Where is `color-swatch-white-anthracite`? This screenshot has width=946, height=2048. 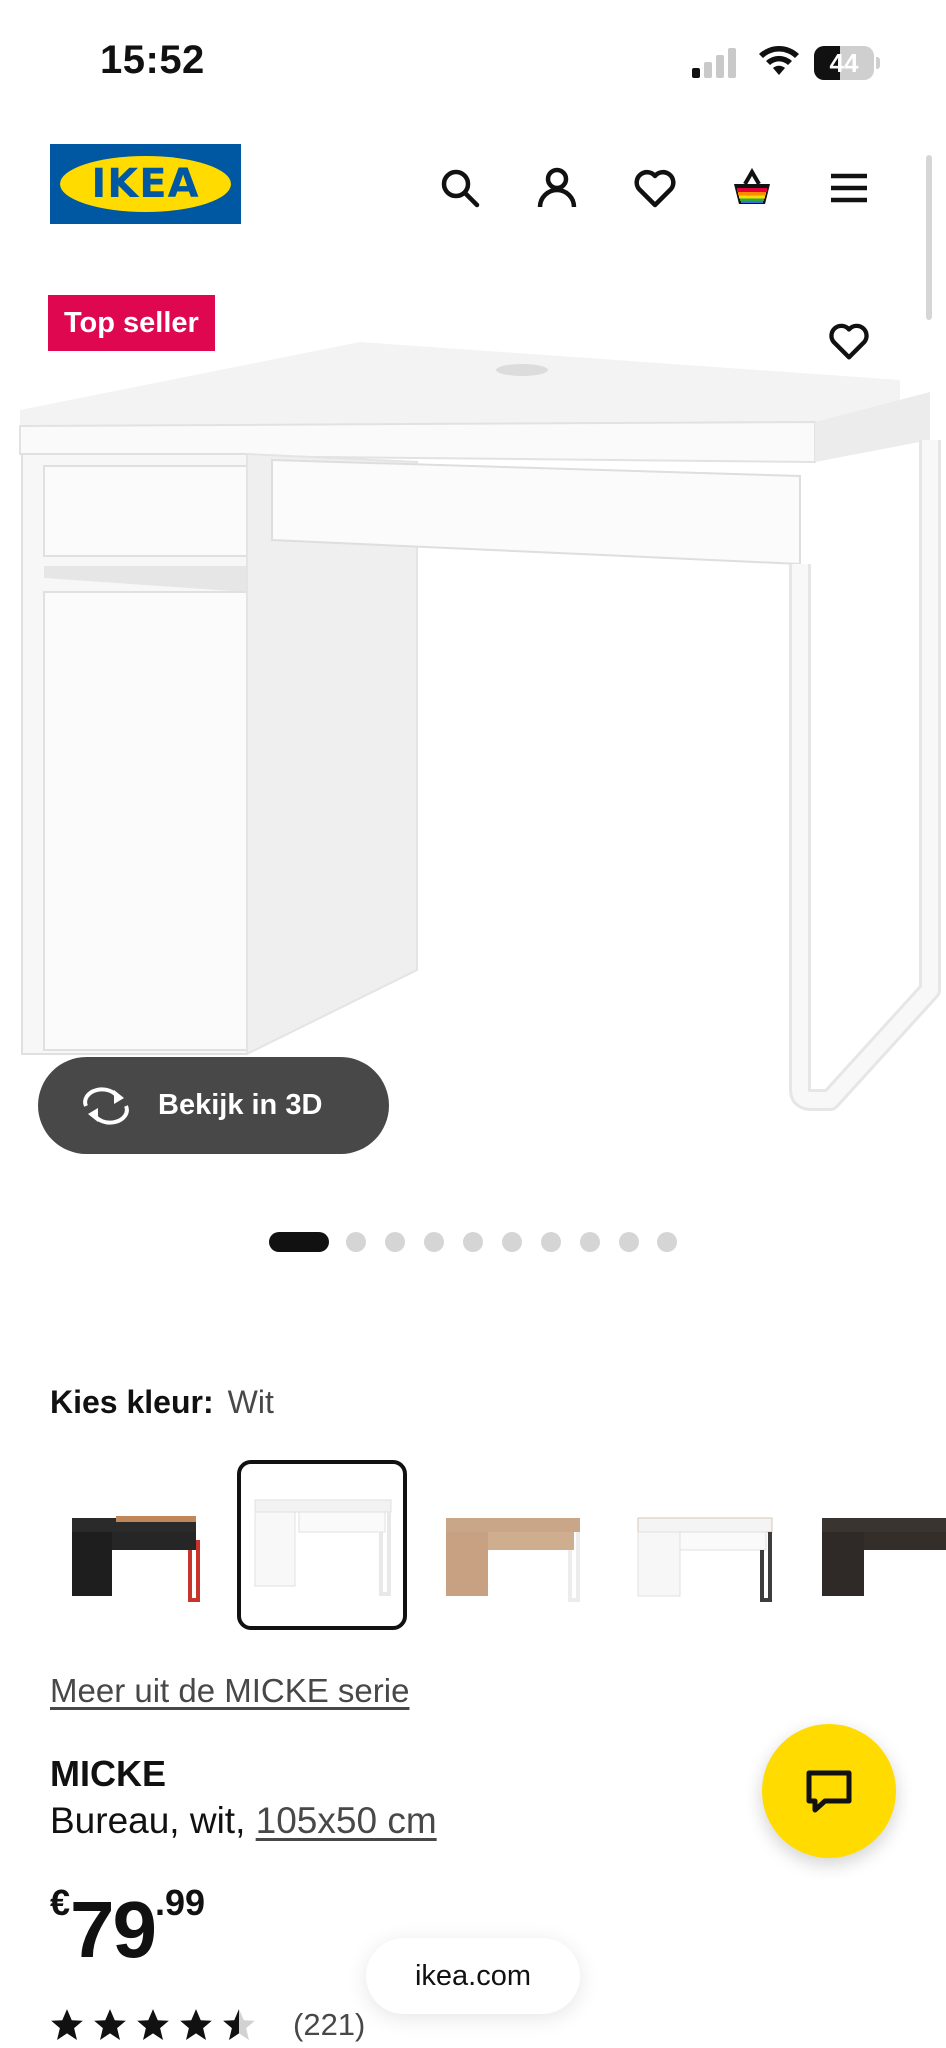 color-swatch-white-anthracite is located at coordinates (707, 1545).